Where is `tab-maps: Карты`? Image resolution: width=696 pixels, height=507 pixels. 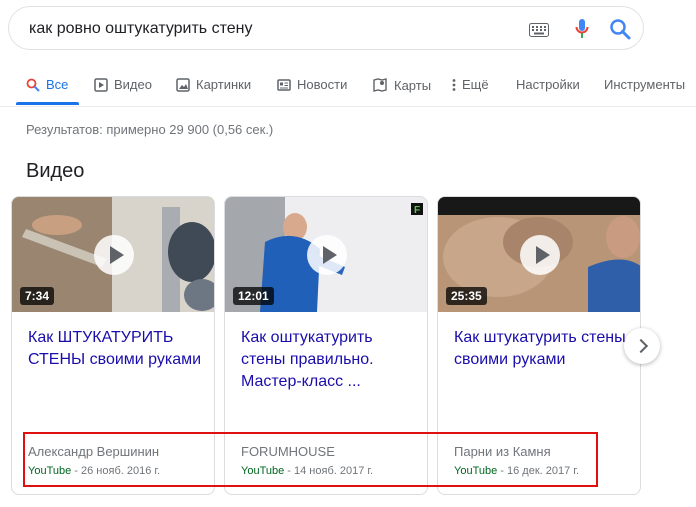
tab-maps: Карты is located at coordinates (401, 85).